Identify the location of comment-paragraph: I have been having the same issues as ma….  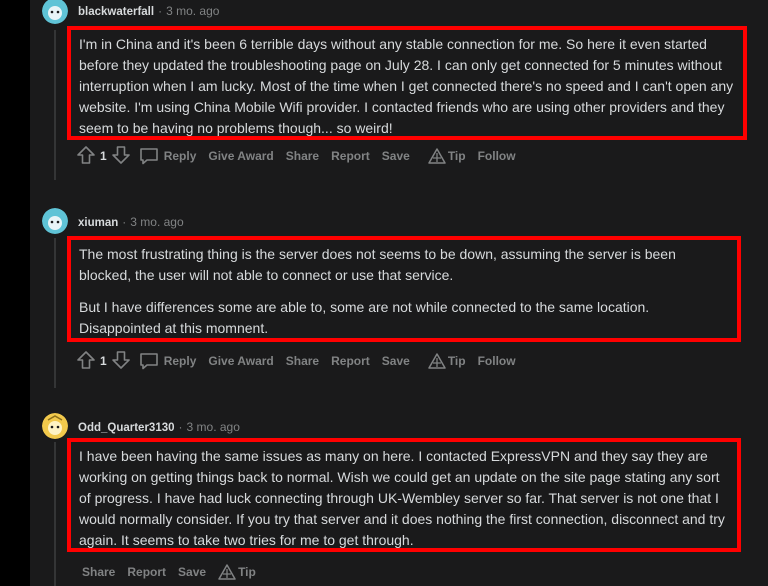
(402, 498).